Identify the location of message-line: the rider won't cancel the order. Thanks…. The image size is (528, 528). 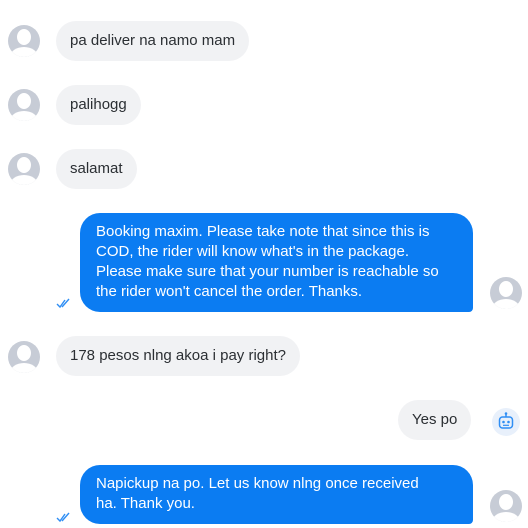
(229, 291).